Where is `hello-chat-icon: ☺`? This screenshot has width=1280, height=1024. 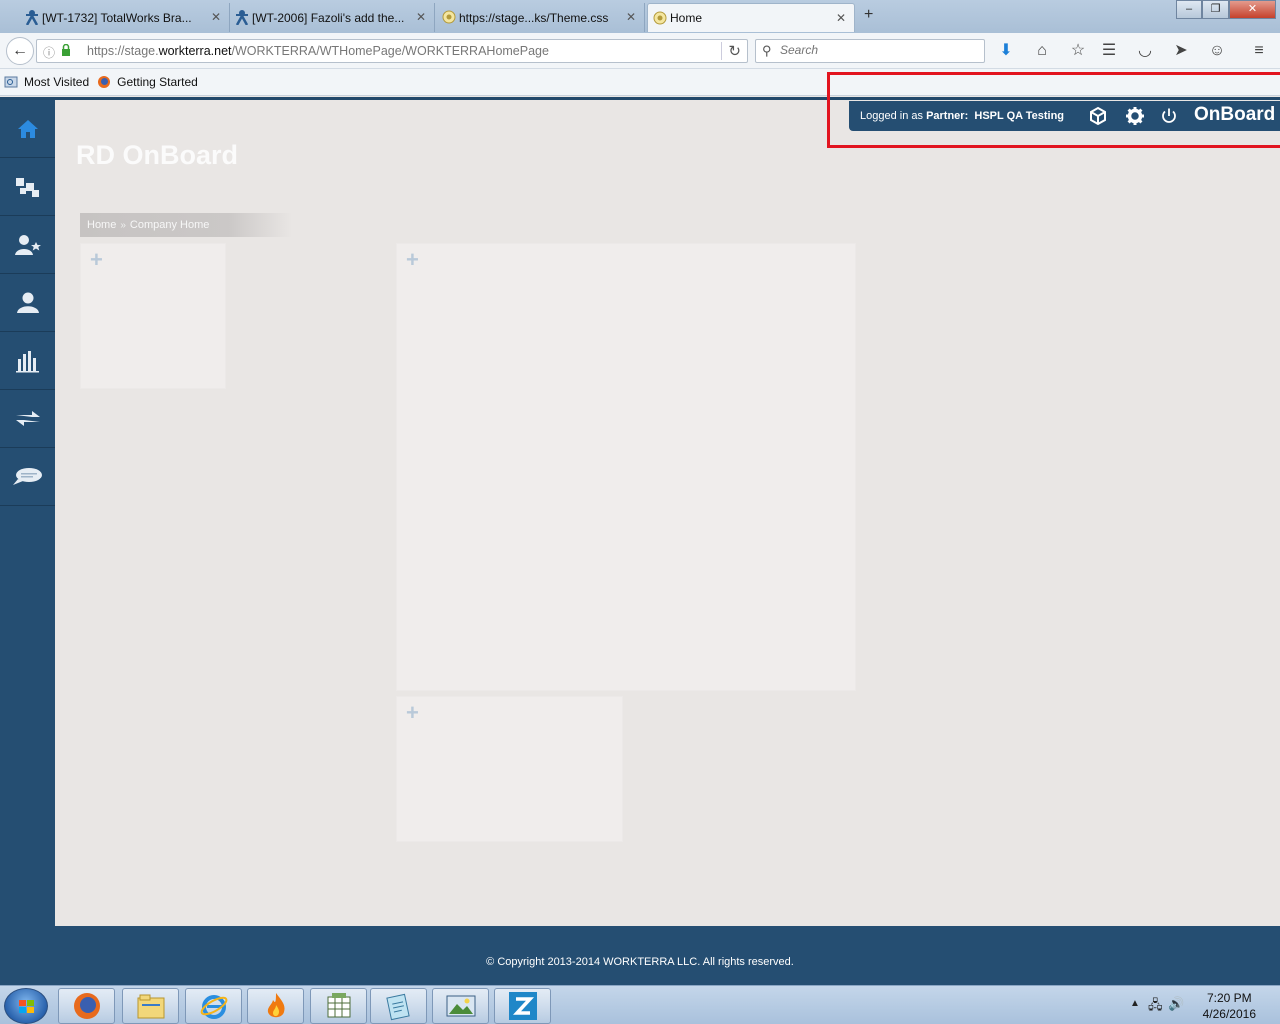 hello-chat-icon: ☺ is located at coordinates (1217, 51).